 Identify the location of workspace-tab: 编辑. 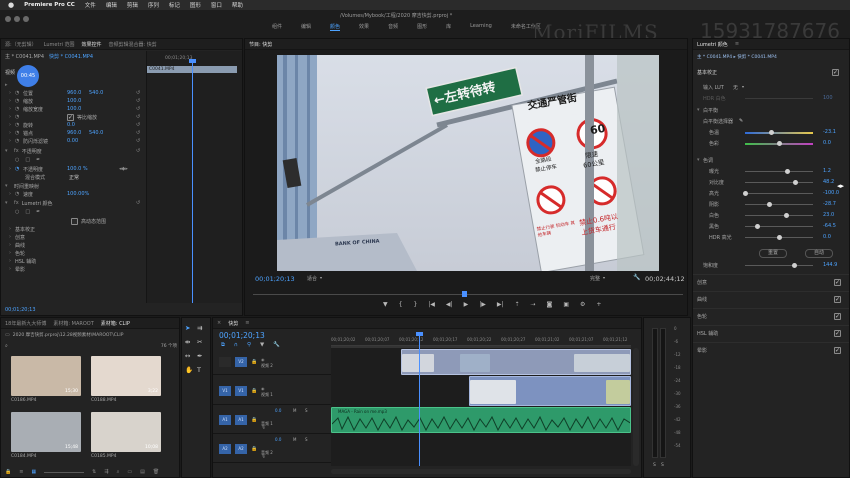
(306, 27).